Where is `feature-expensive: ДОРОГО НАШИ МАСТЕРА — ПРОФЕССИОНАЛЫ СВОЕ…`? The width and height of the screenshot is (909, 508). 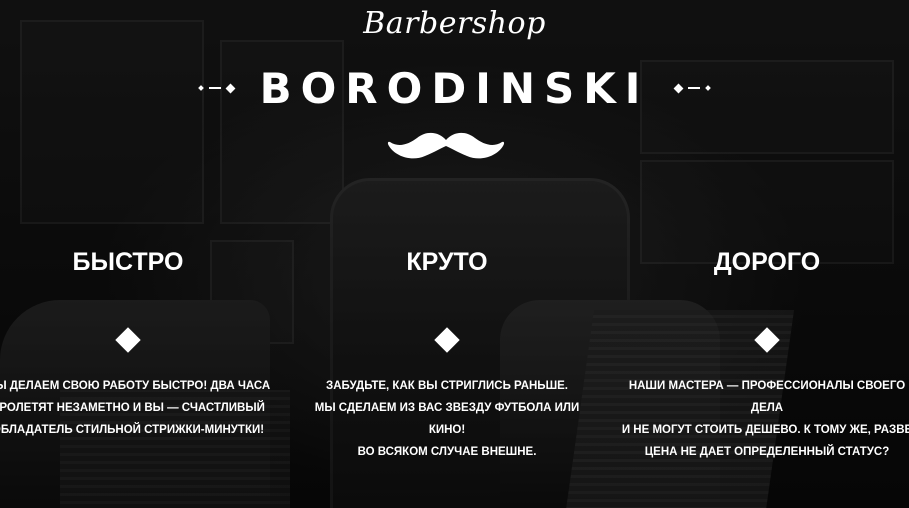
feature-expensive: ДОРОГО НАШИ МАСТЕРА — ПРОФЕССИОНАЛЫ СВОЕ… is located at coordinates (763, 354).